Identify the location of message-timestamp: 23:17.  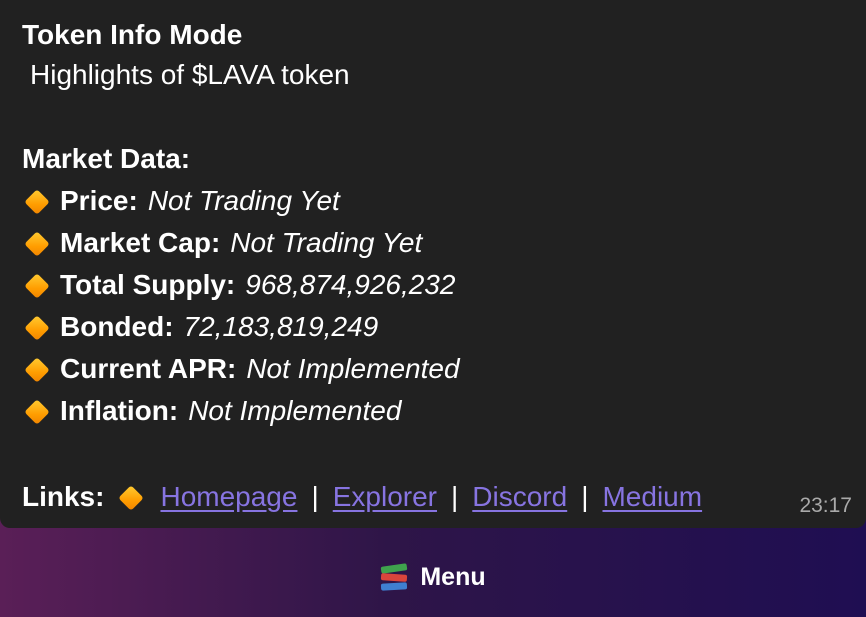
(825, 505).